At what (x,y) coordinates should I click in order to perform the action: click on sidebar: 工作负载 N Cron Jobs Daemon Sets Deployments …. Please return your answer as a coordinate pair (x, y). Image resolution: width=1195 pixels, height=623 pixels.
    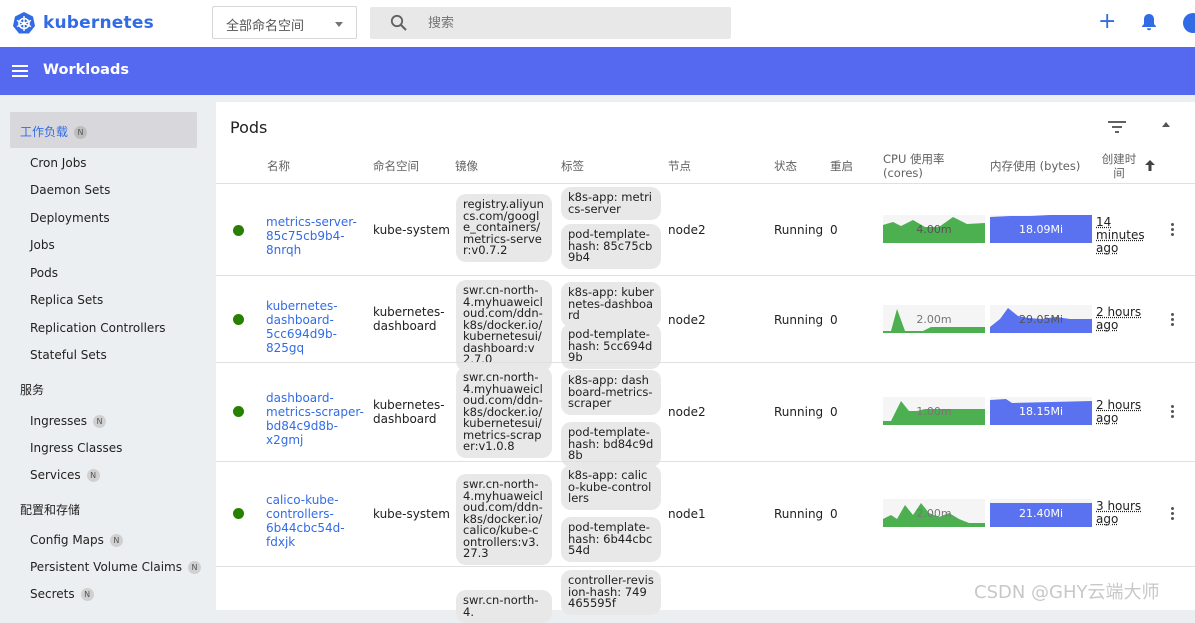
    Looking at the image, I should click on (106, 352).